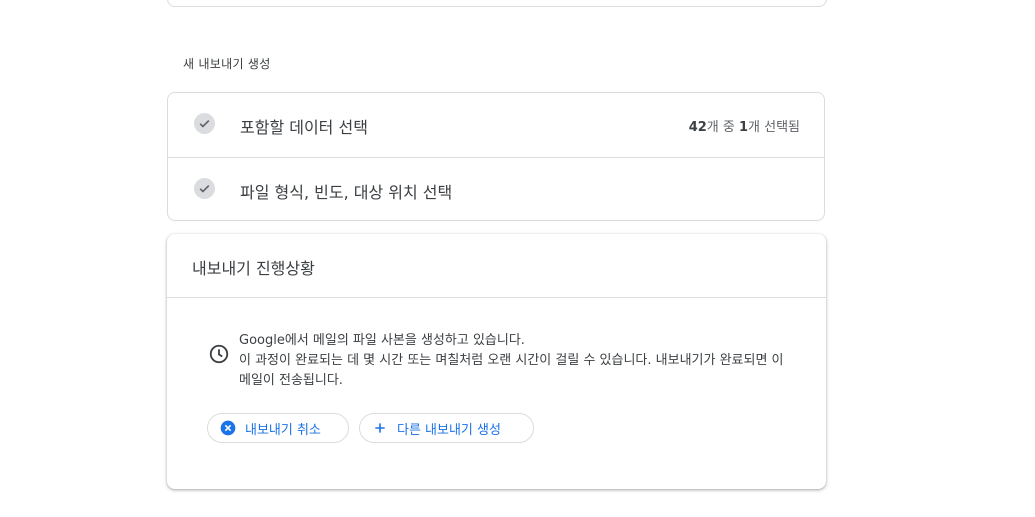  Describe the element at coordinates (380, 428) in the screenshot. I see `plus-icon` at that location.